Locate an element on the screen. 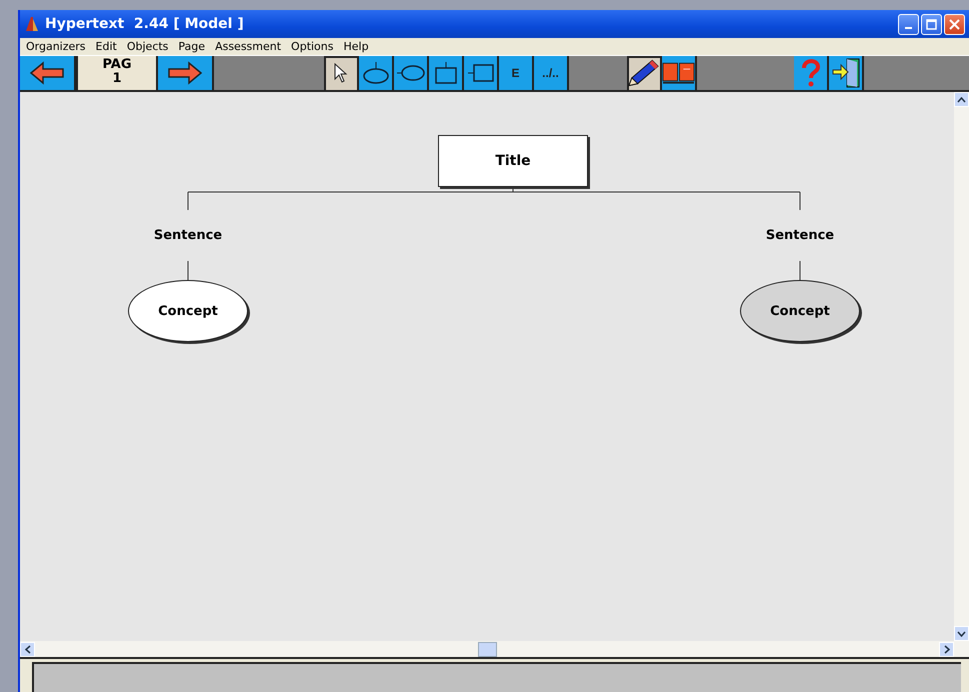 This screenshot has height=692, width=969. maximize-button is located at coordinates (931, 24).